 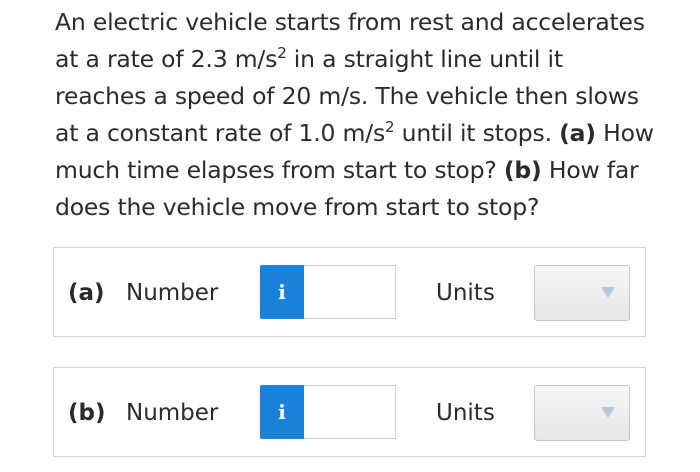 I want to click on question-line-text: much time elapses from start to stop?, so click(x=279, y=170).